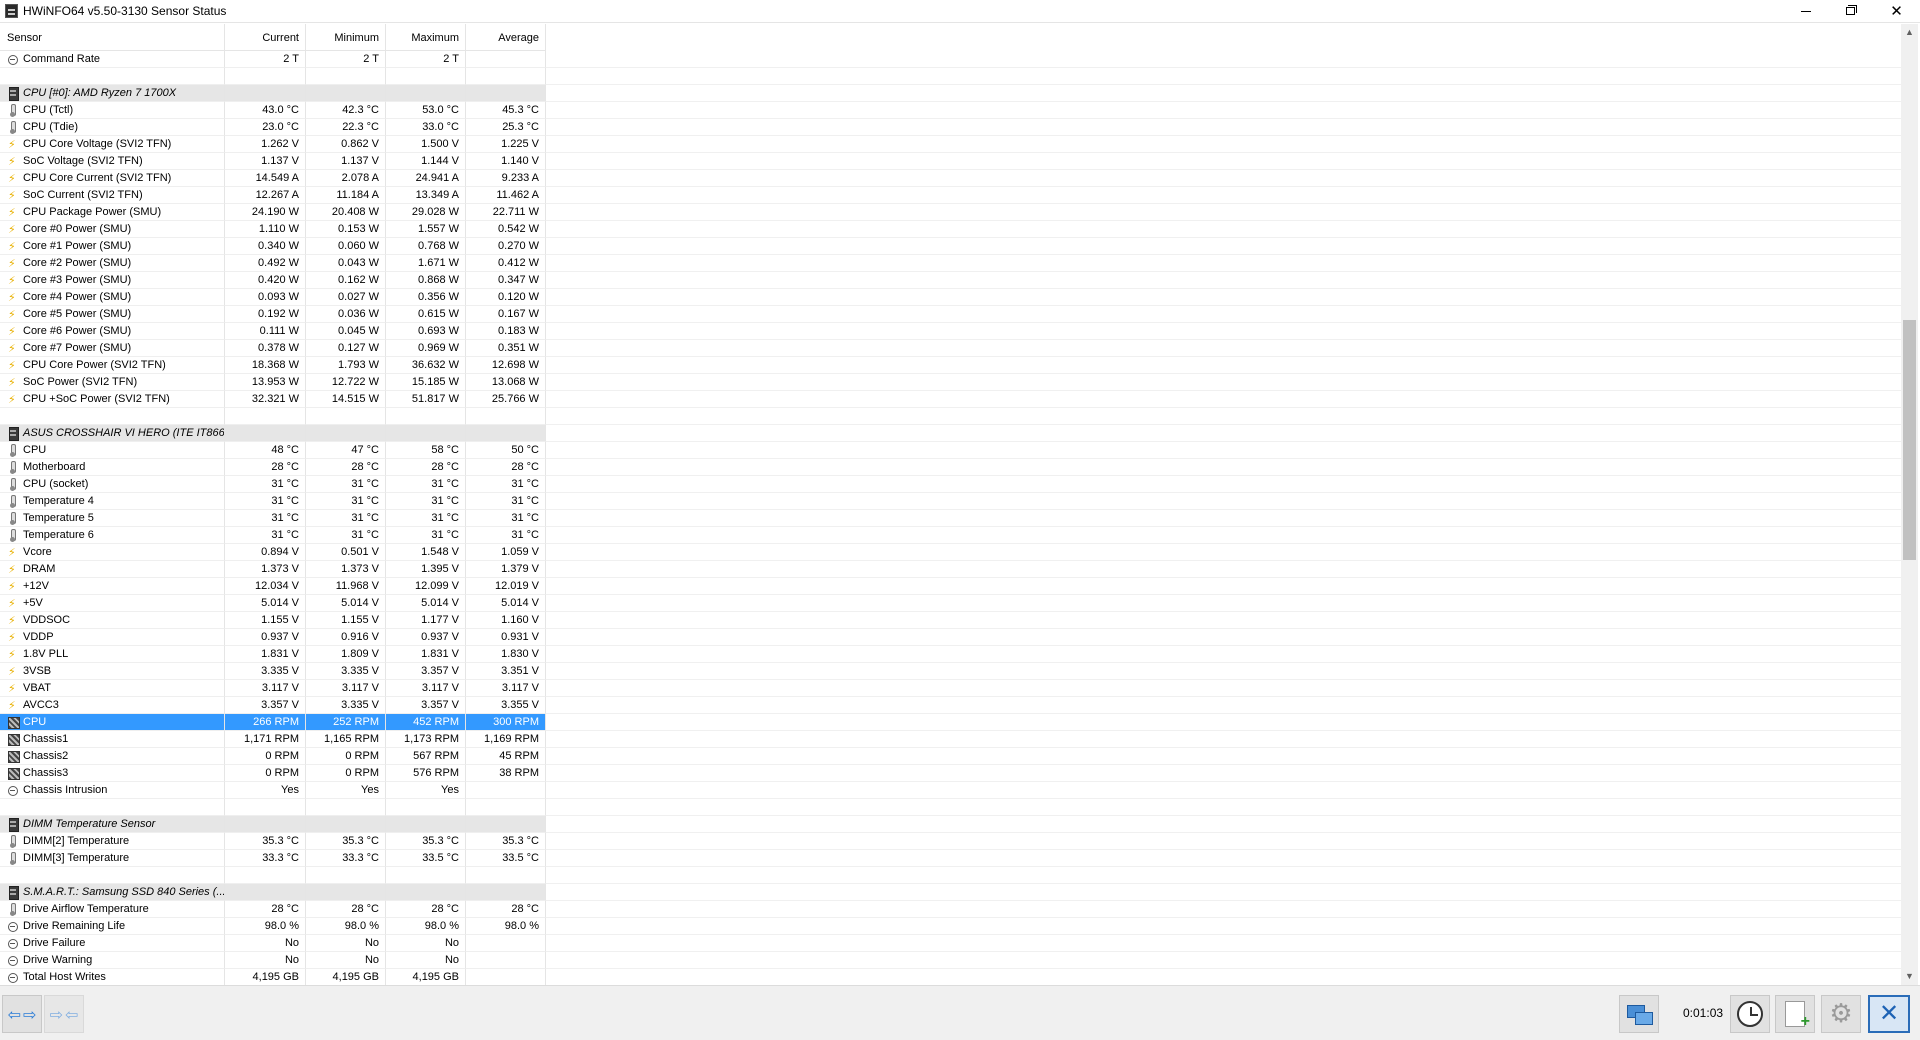 The image size is (1920, 1040). I want to click on layout-switch-button, so click(1639, 1014).